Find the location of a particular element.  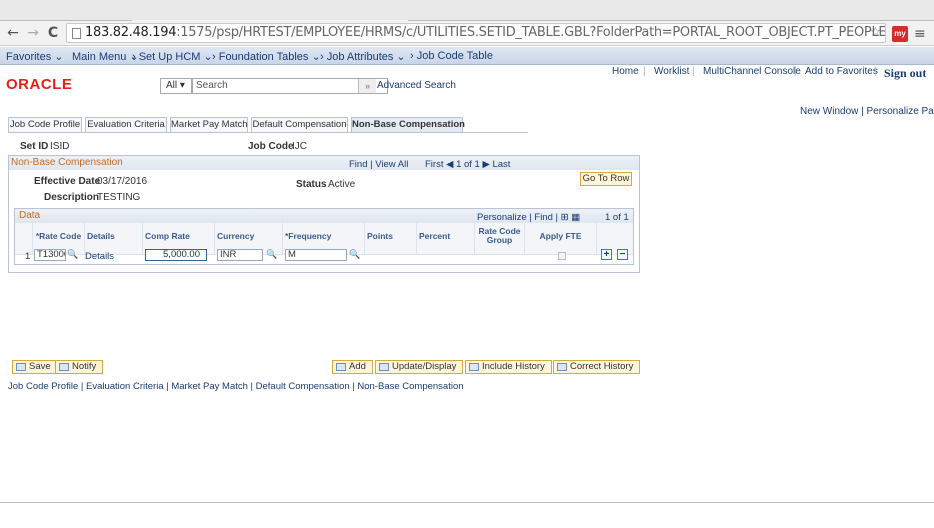

add-row-icon: + is located at coordinates (606, 254).